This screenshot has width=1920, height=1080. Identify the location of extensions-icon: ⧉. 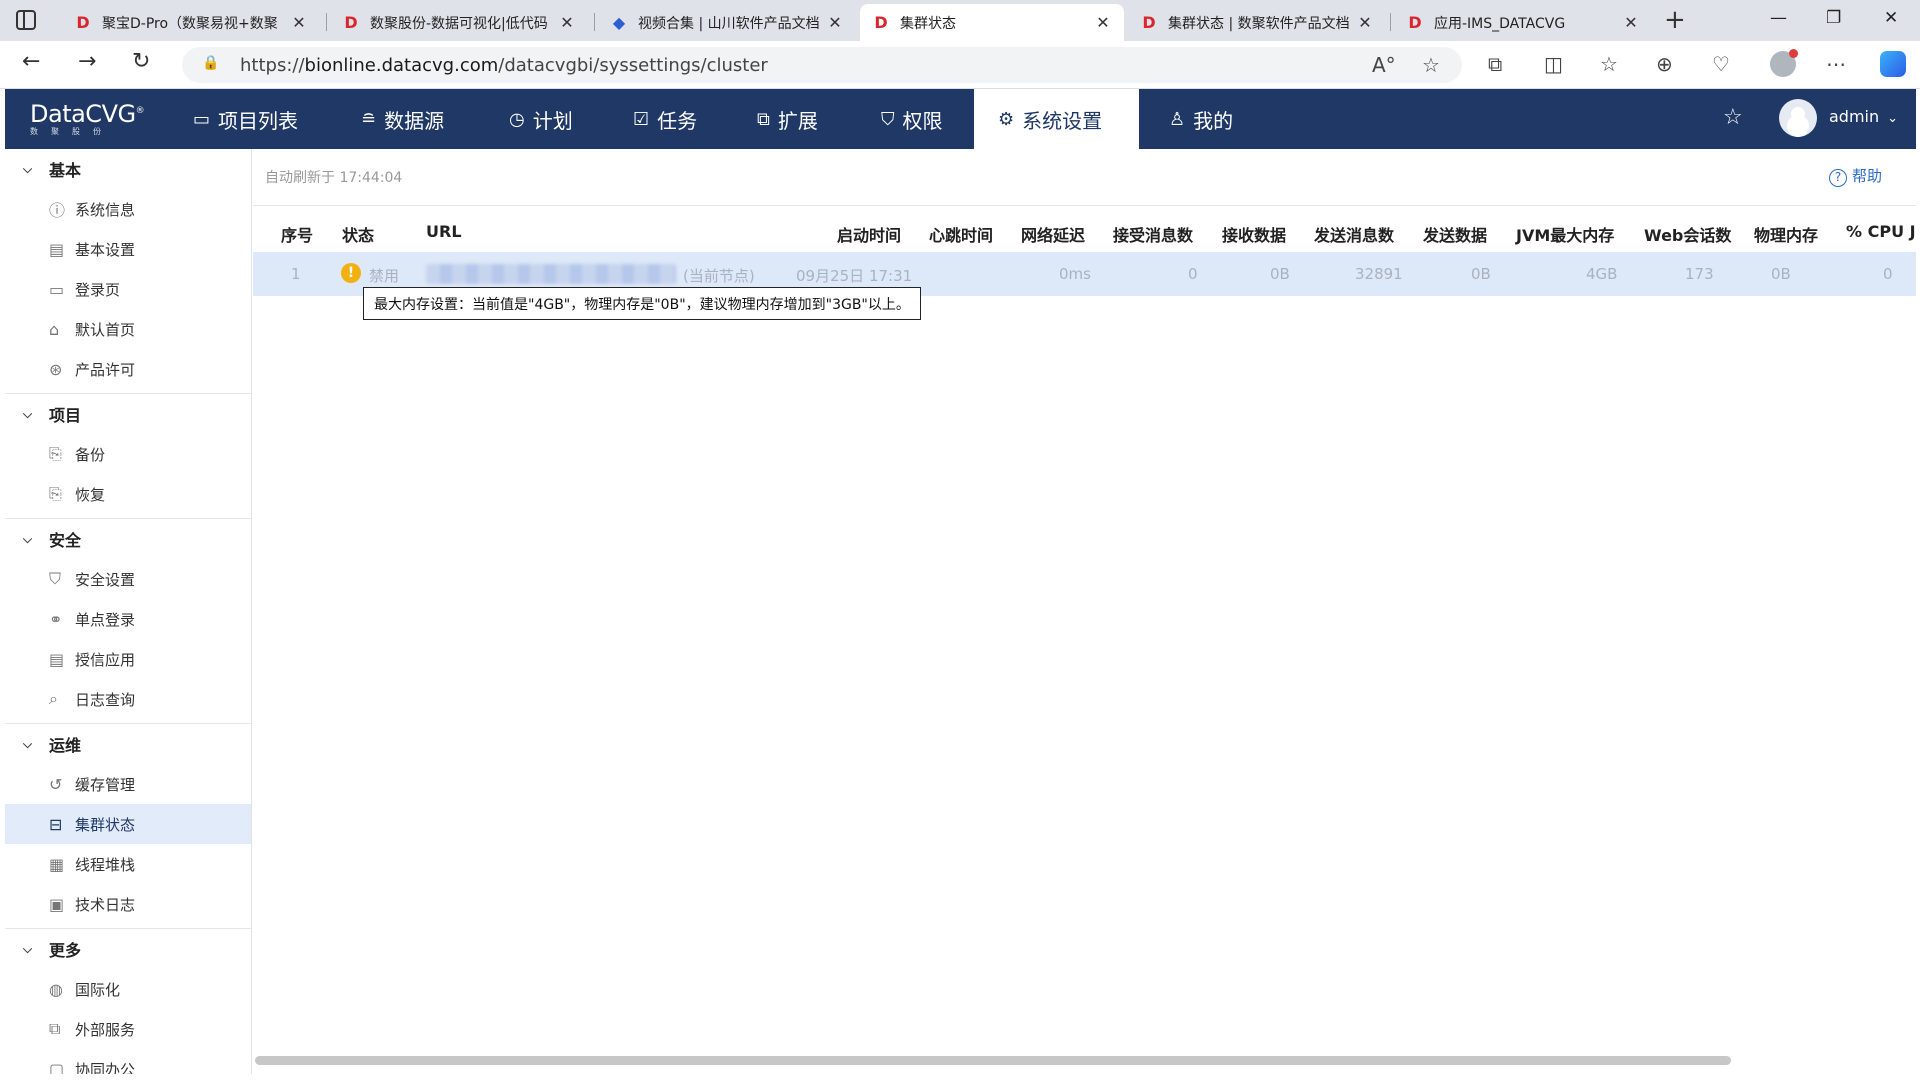
(1495, 64).